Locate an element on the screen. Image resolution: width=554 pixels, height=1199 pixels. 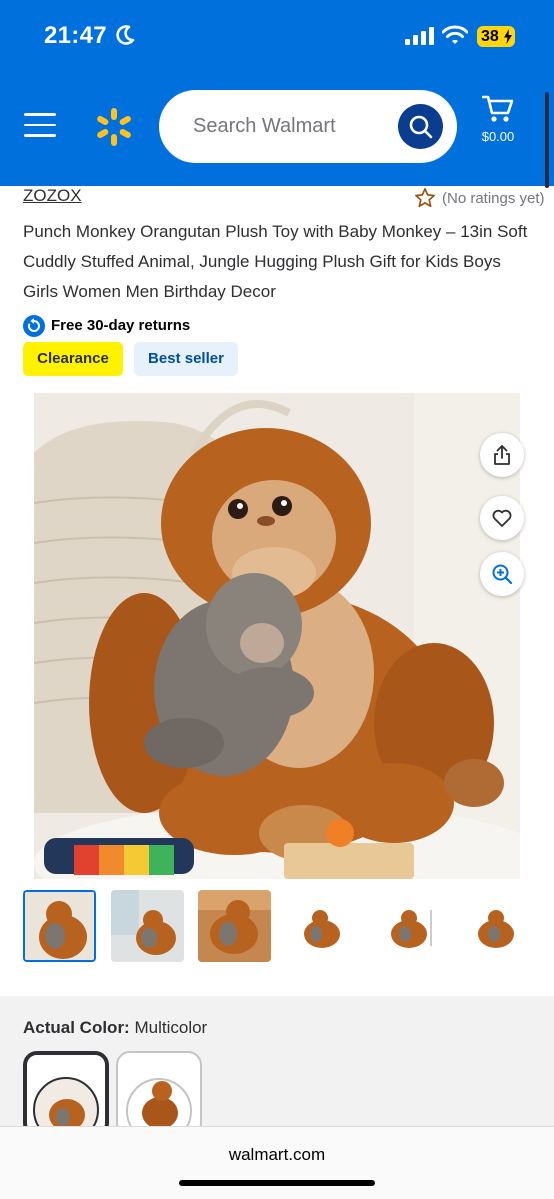
charging-bolt-icon is located at coordinates (508, 36).